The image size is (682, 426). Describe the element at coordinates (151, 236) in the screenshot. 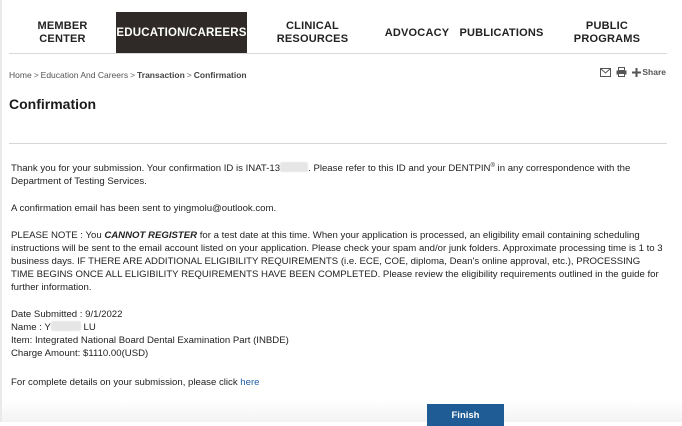

I see `note-emphasis: CANNOT REGISTER` at that location.